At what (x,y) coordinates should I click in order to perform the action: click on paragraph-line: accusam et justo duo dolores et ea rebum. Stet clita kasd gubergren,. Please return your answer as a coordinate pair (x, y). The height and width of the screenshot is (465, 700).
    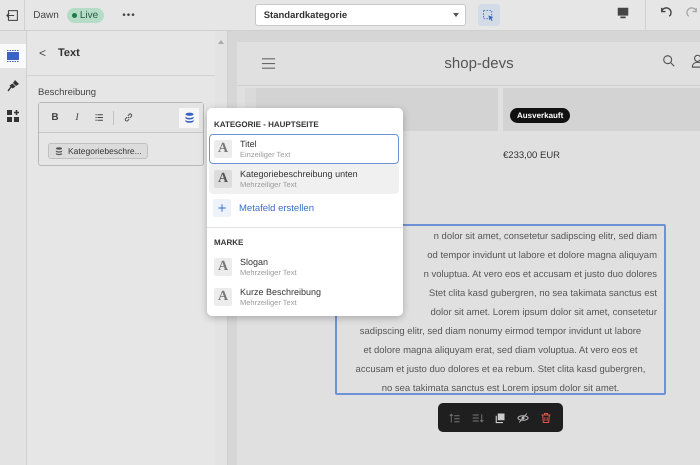
    Looking at the image, I should click on (500, 370).